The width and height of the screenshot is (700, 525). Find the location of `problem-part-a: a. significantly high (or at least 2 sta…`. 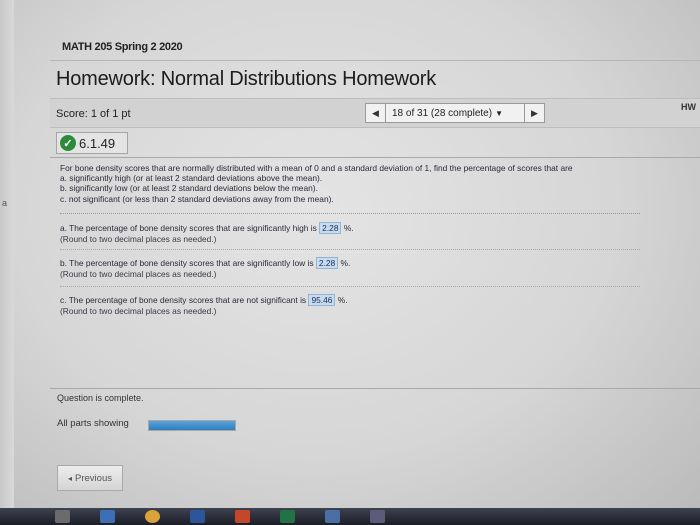

problem-part-a: a. significantly high (or at least 2 sta… is located at coordinates (191, 178).